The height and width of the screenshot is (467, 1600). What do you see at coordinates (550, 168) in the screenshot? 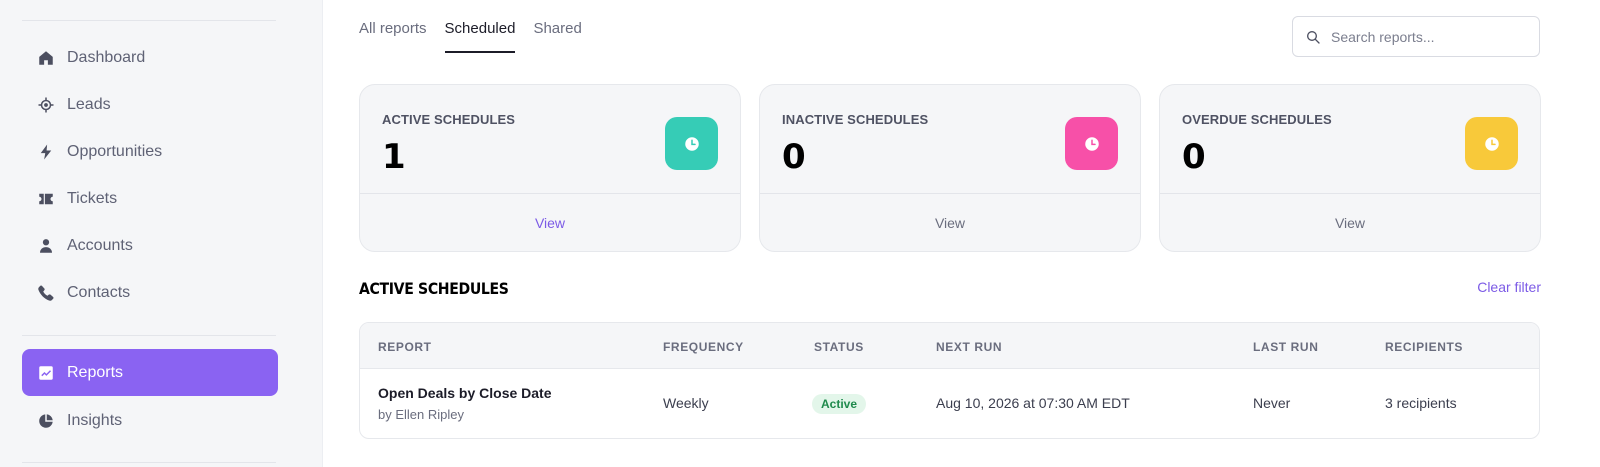
I see `active-schedules-card: ACTIVE SCHEDULES 1 View` at bounding box center [550, 168].